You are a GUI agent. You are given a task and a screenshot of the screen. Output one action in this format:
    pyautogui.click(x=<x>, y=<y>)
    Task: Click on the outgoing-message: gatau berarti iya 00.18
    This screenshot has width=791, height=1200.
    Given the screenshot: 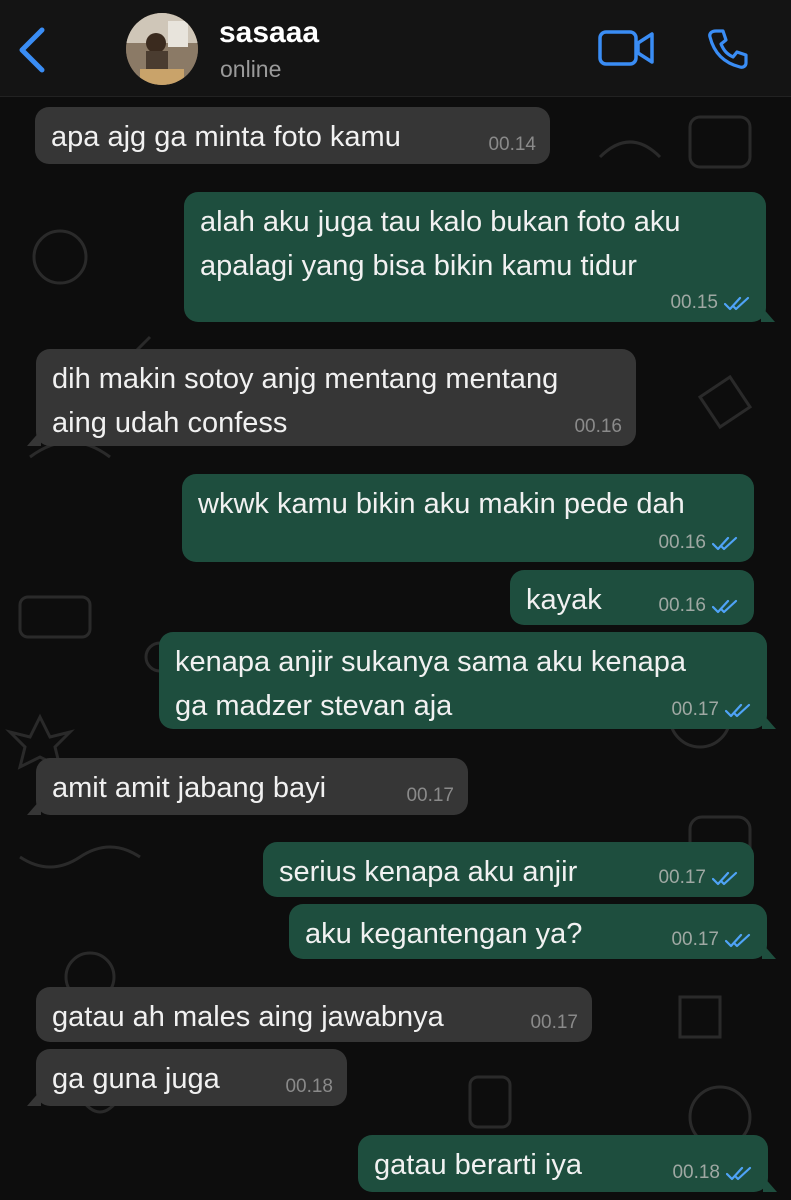 What is the action you would take?
    pyautogui.click(x=567, y=1163)
    